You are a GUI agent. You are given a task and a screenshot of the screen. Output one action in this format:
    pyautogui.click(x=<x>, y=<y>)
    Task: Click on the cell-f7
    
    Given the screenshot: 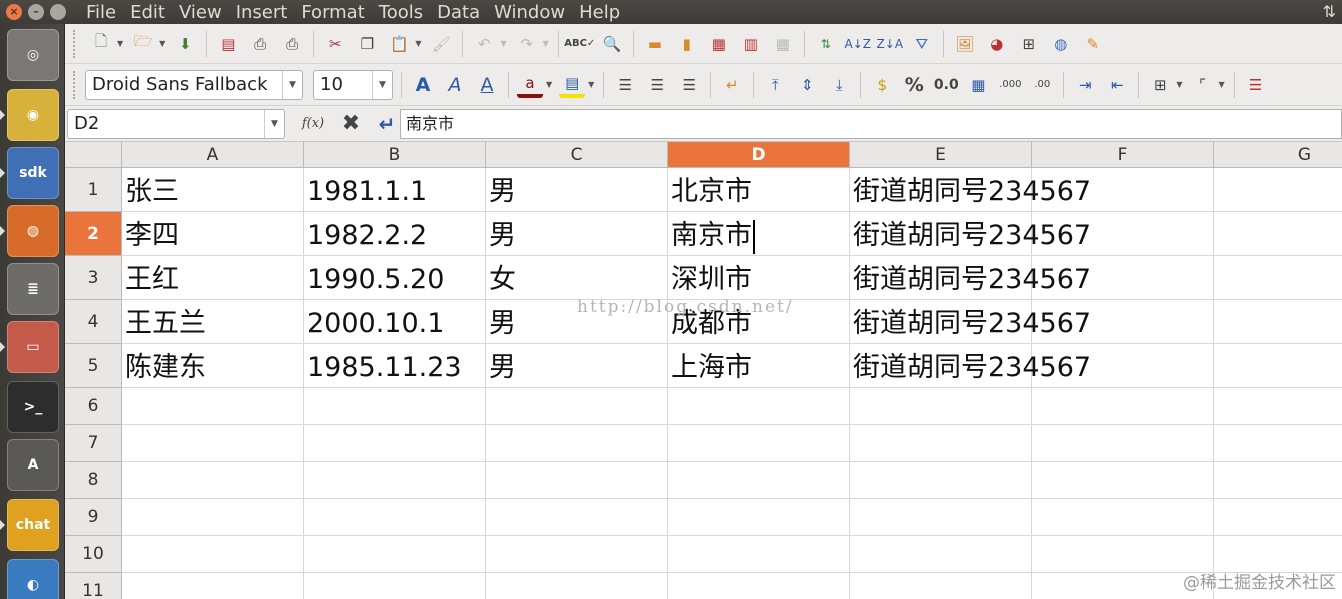 What is the action you would take?
    pyautogui.click(x=1123, y=443)
    